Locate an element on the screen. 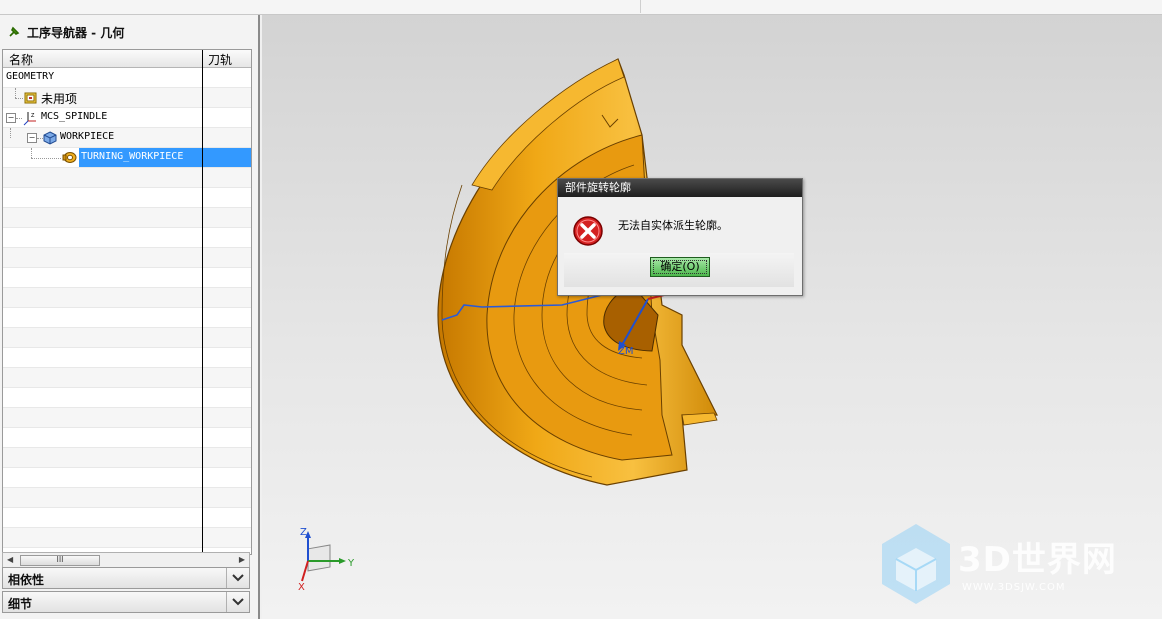 The width and height of the screenshot is (1162, 619). triad-x-label: X is located at coordinates (301, 587).